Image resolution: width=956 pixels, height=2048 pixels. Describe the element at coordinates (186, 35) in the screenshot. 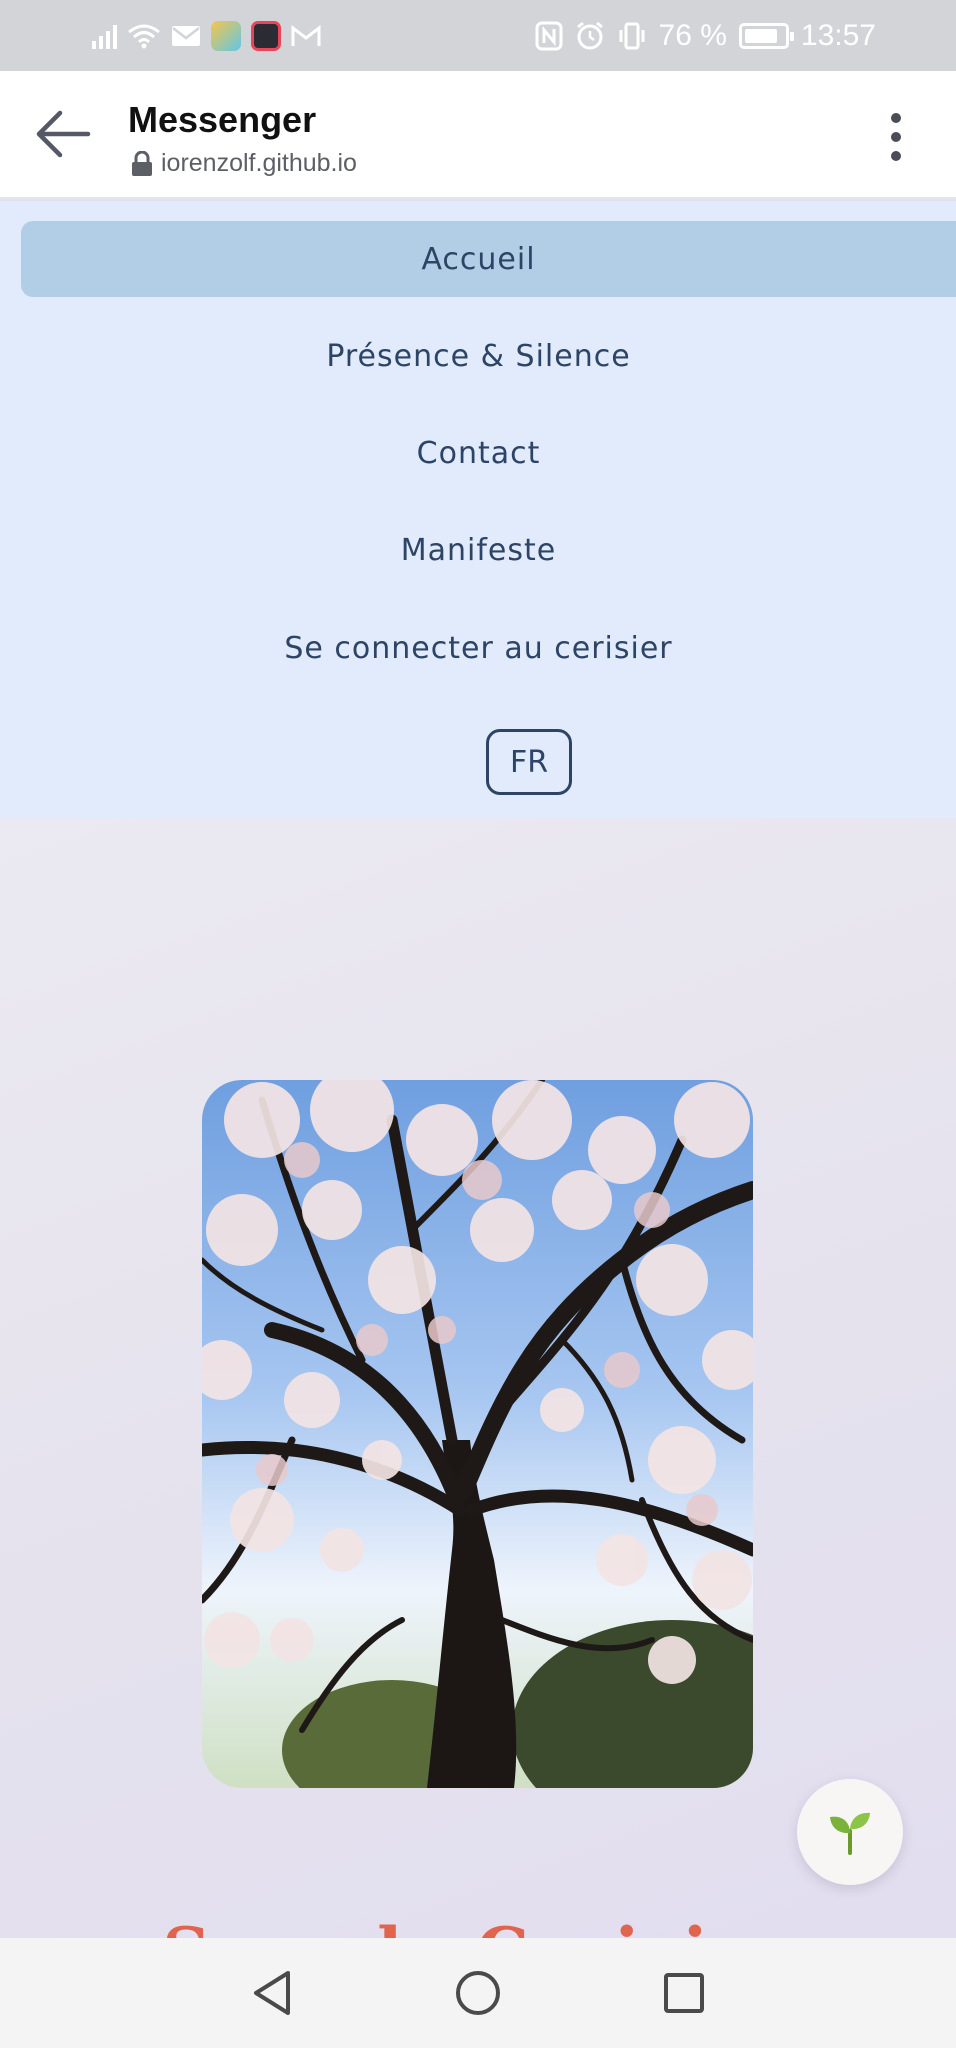

I see `mail-icon` at that location.